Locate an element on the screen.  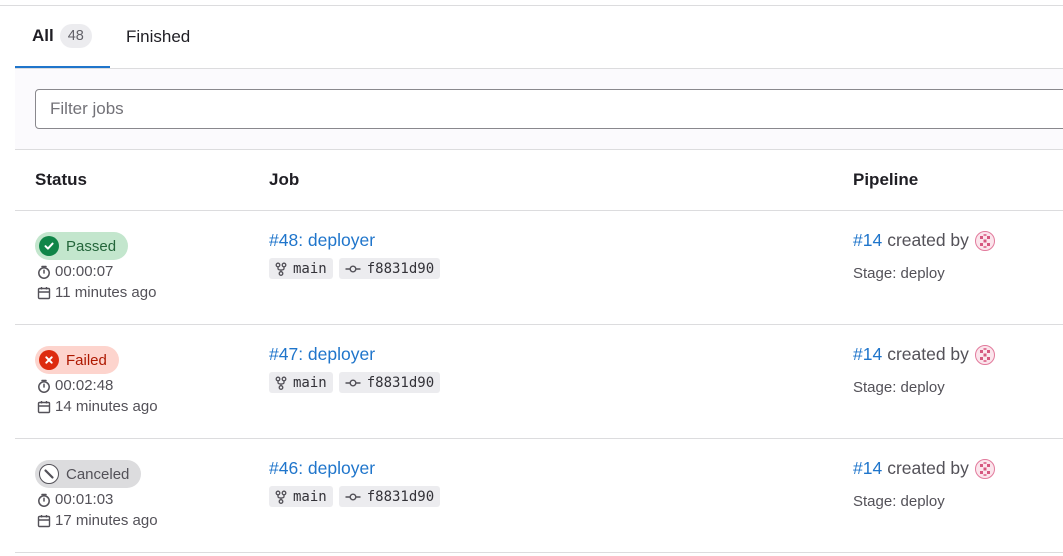
job-duration: 00:00:07 is located at coordinates (75, 271).